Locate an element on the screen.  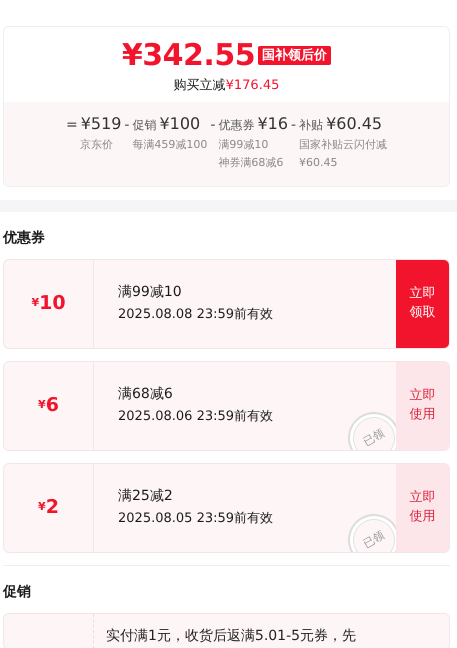
breakdown-amount: ¥519 is located at coordinates (101, 123).